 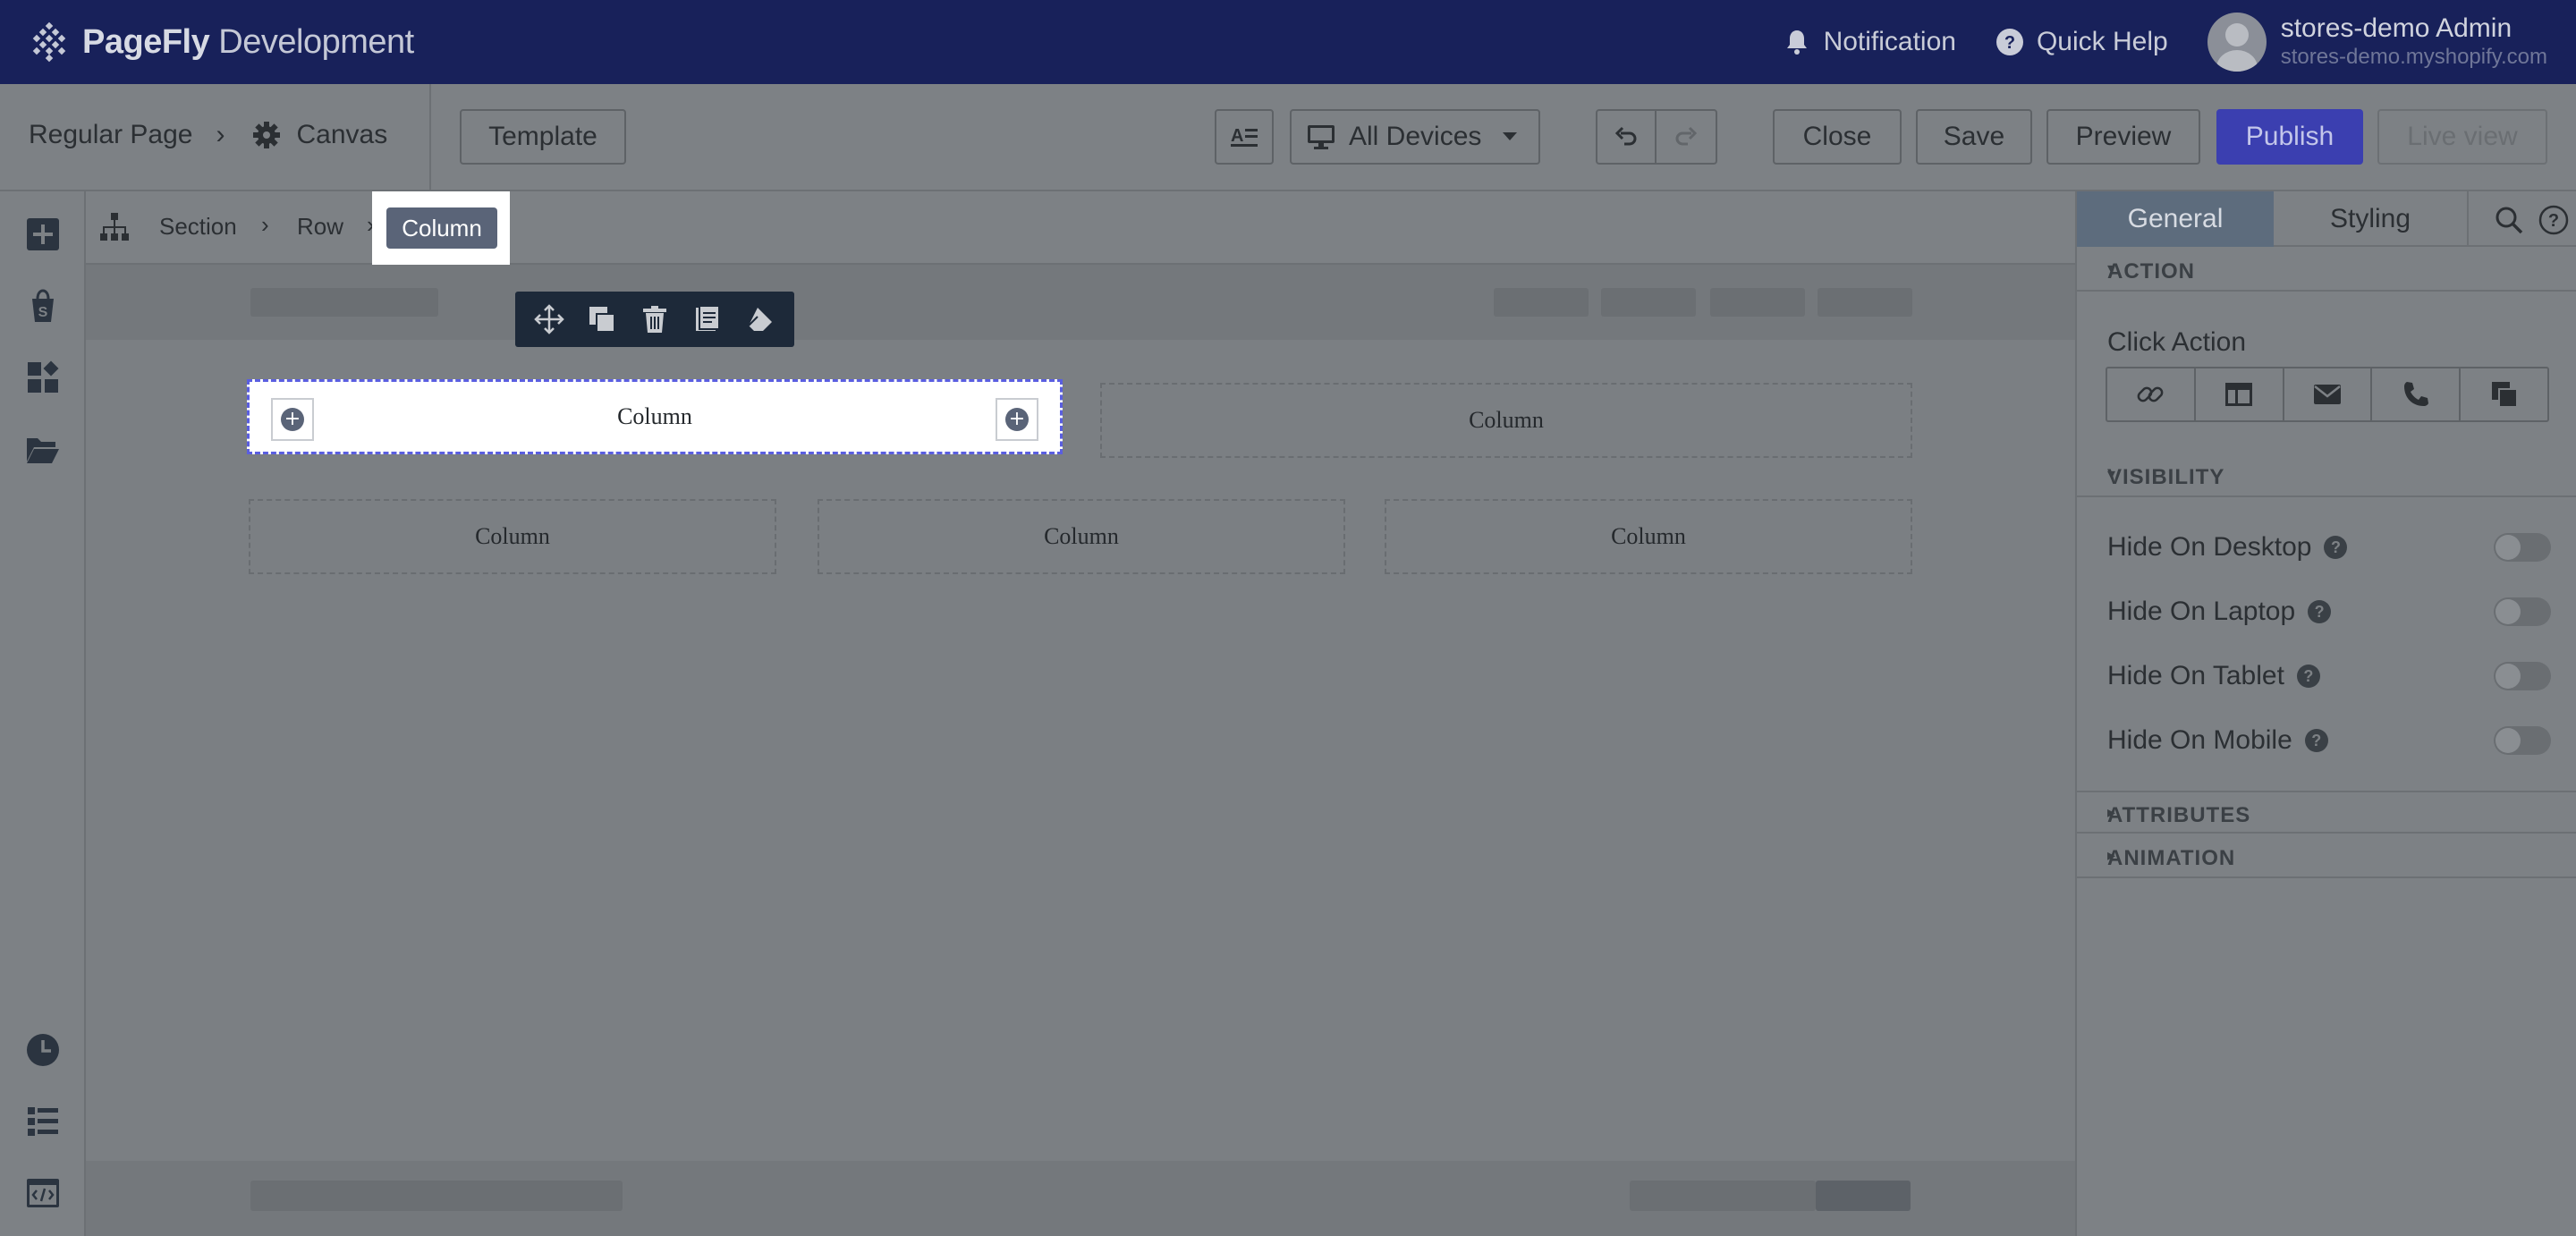 What do you see at coordinates (436, 1196) in the screenshot?
I see `footer-text-placeholder` at bounding box center [436, 1196].